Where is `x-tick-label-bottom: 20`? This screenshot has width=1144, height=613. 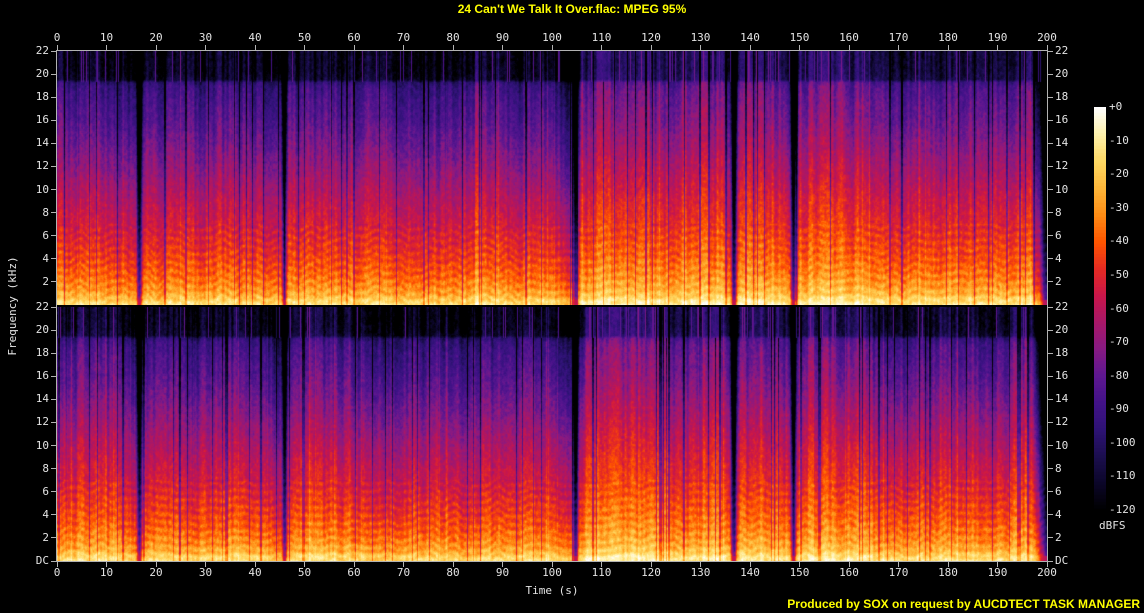 x-tick-label-bottom: 20 is located at coordinates (156, 572).